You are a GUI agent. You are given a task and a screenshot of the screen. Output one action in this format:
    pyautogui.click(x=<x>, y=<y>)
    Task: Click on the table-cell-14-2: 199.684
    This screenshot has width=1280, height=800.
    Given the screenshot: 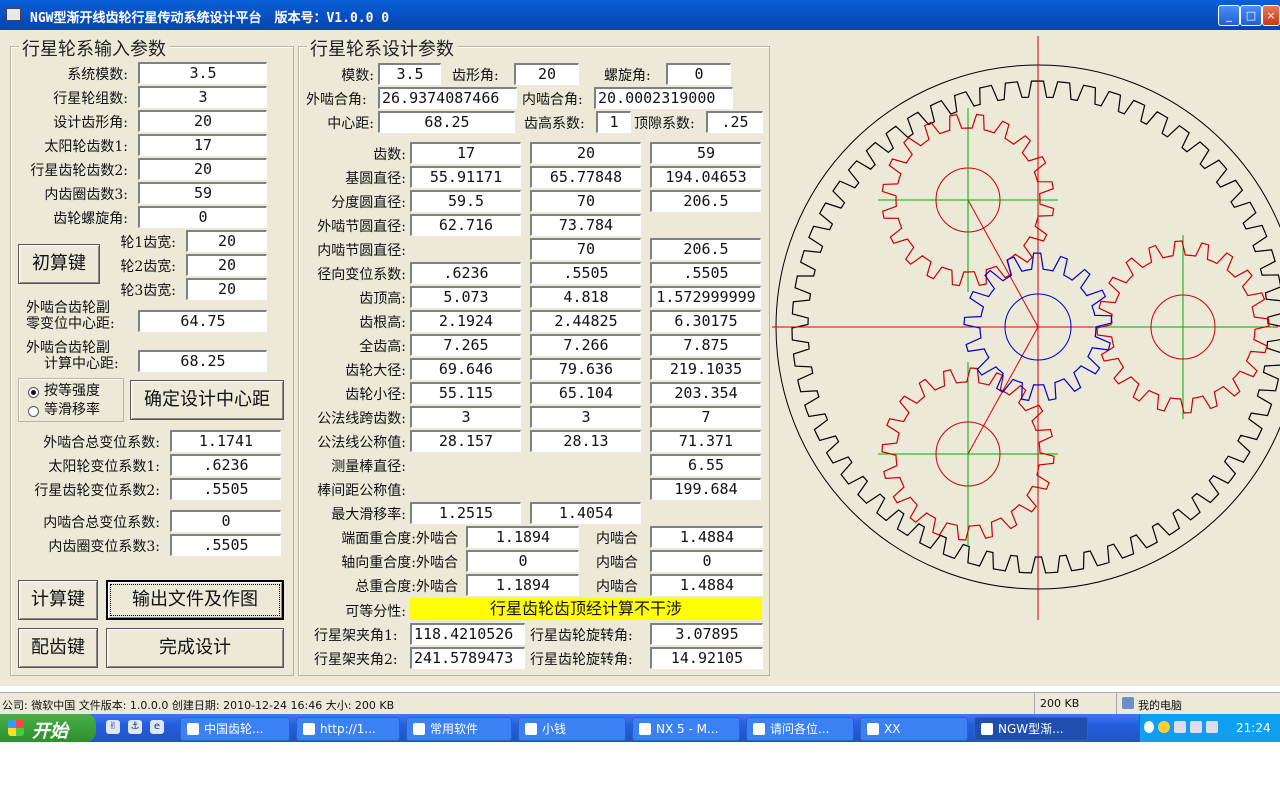 What is the action you would take?
    pyautogui.click(x=705, y=489)
    